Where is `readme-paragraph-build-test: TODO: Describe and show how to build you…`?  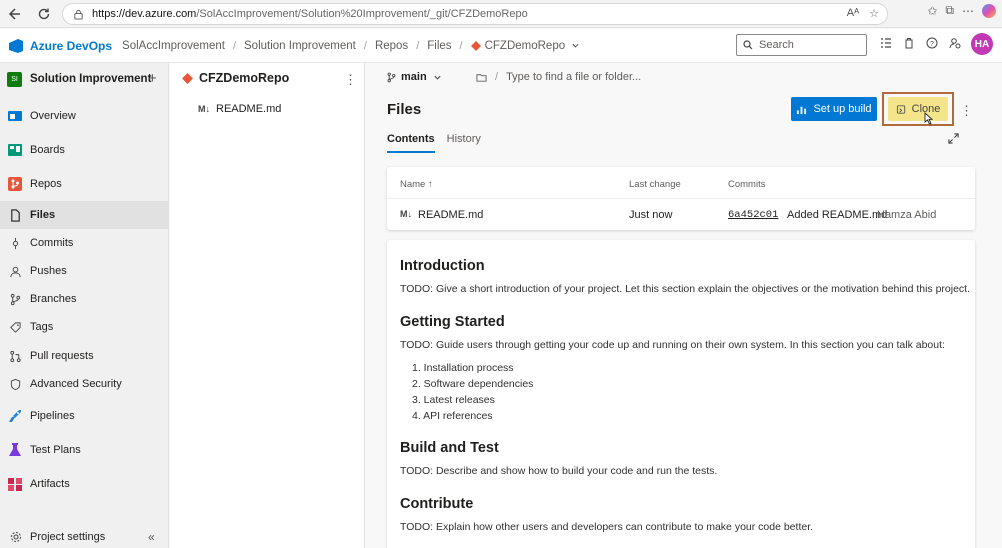 readme-paragraph-build-test: TODO: Describe and show how to build you… is located at coordinates (559, 471).